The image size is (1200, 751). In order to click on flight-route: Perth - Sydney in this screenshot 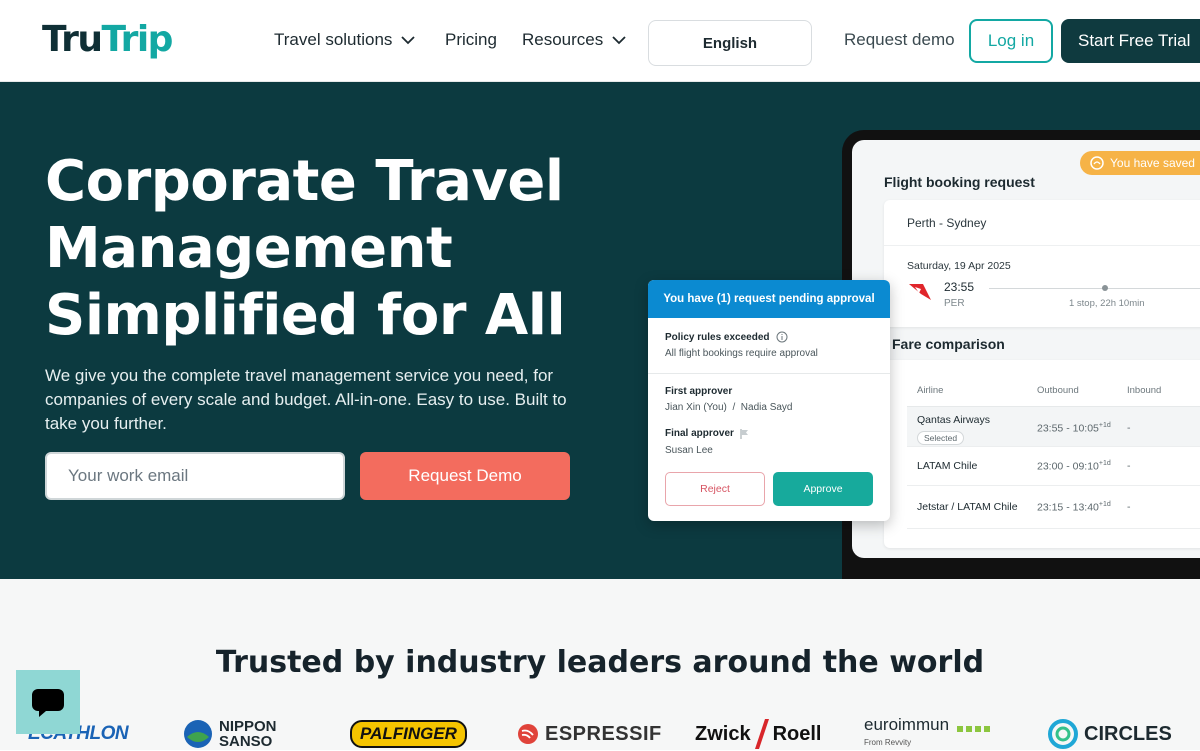, I will do `click(947, 223)`.